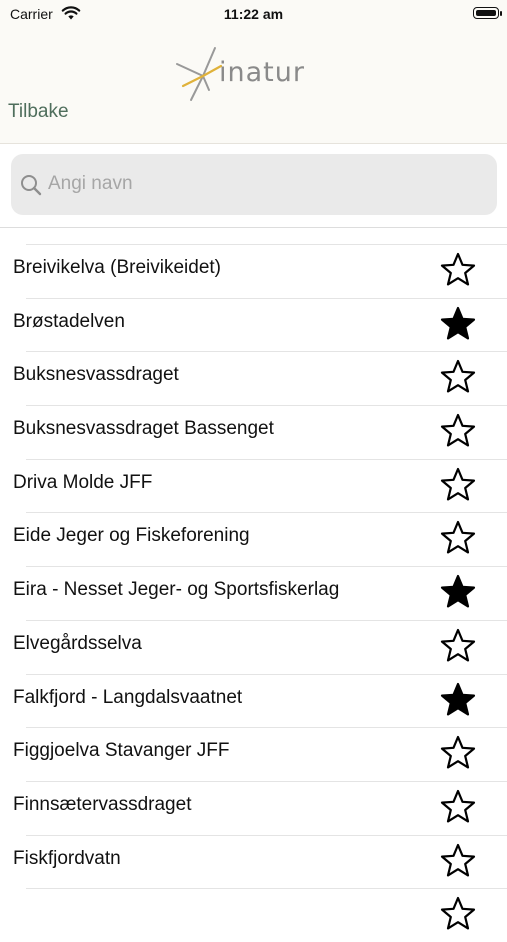 The height and width of the screenshot is (942, 507). What do you see at coordinates (131, 536) in the screenshot?
I see `list-item-label: Eide Jeger og Fiskeforening` at bounding box center [131, 536].